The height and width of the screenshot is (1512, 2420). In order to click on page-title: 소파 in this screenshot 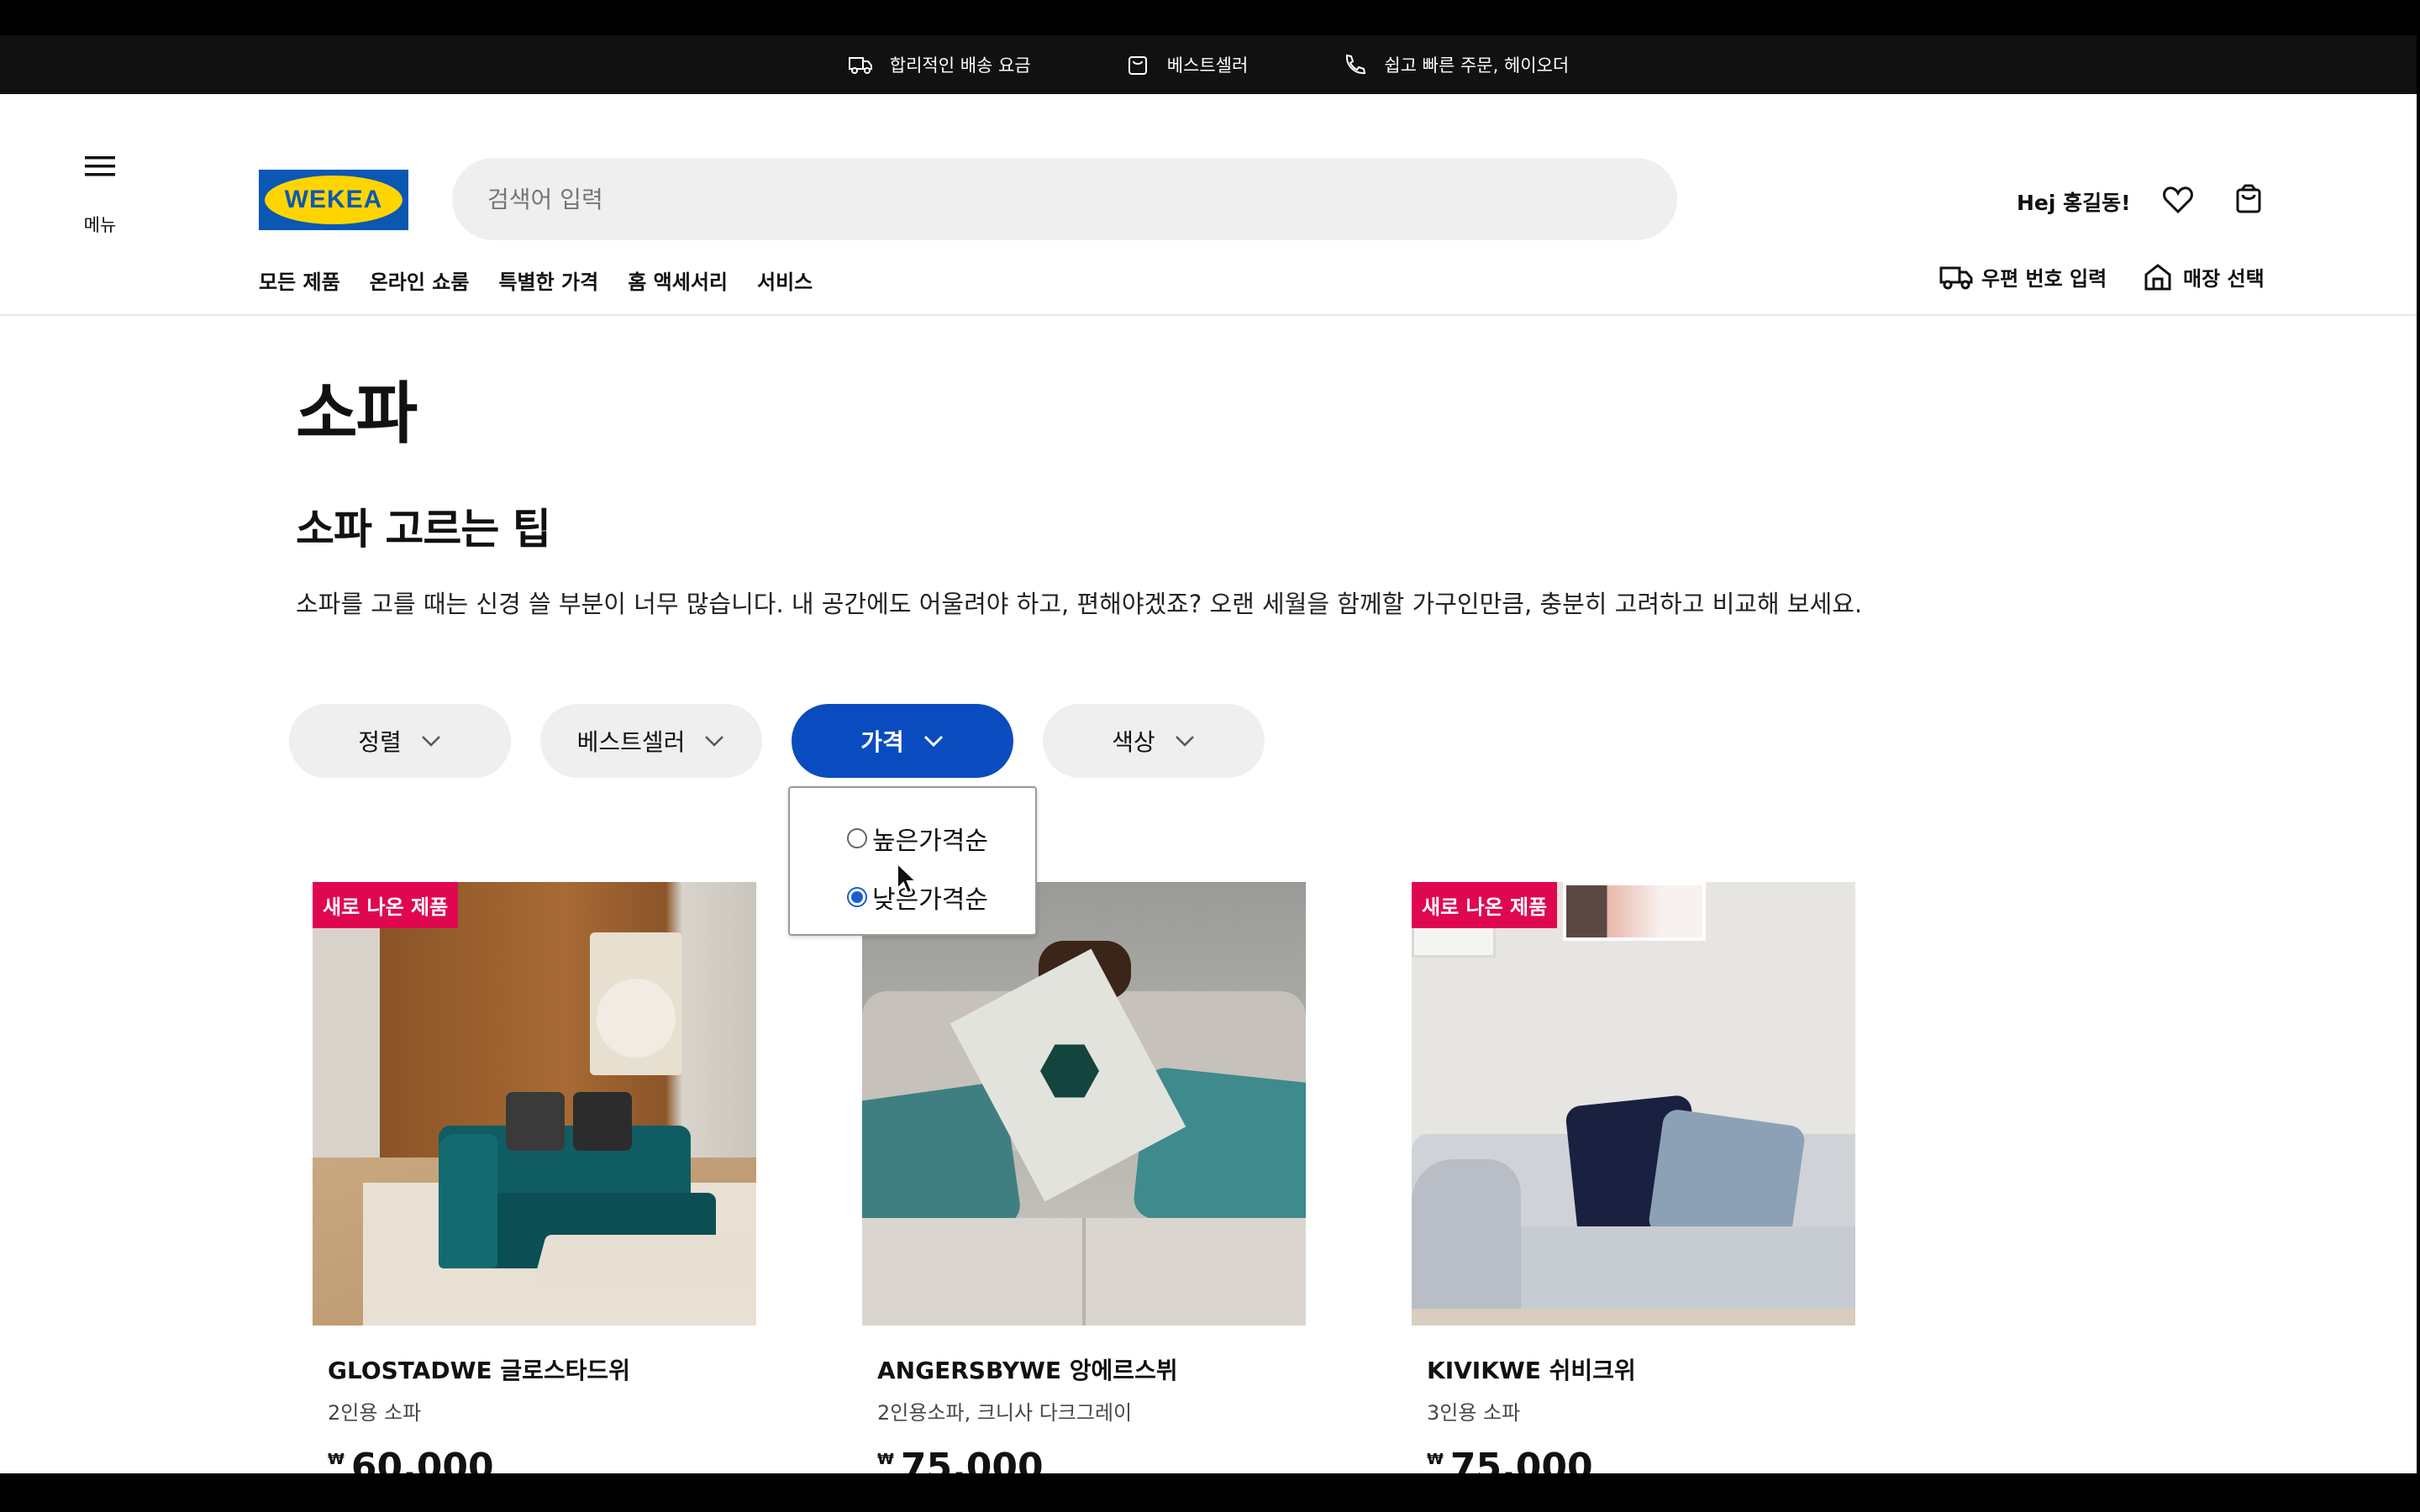, I will do `click(357, 414)`.